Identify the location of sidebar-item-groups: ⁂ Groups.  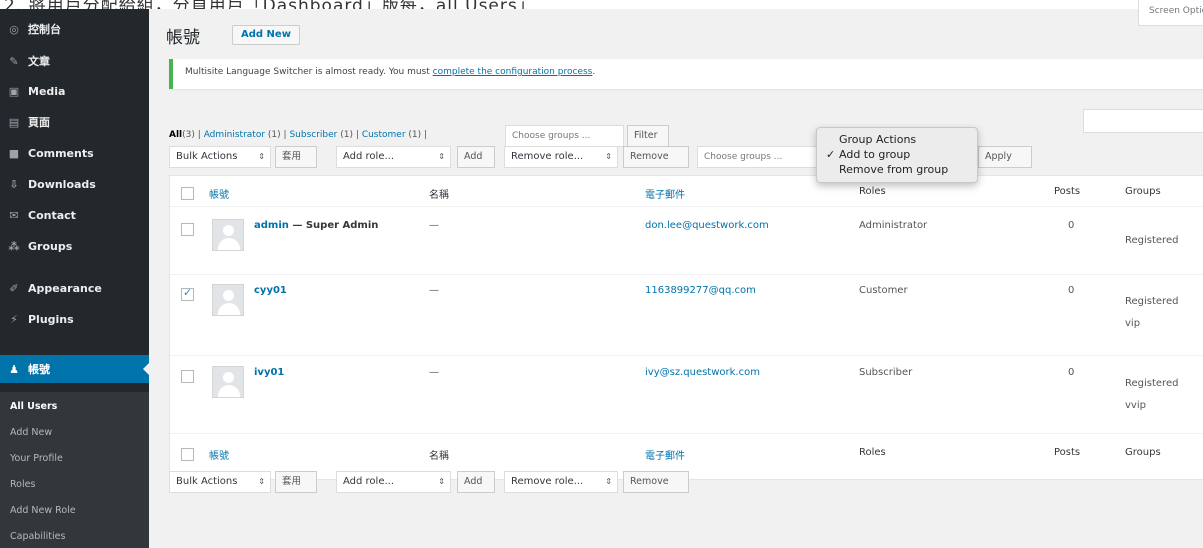
(74, 246).